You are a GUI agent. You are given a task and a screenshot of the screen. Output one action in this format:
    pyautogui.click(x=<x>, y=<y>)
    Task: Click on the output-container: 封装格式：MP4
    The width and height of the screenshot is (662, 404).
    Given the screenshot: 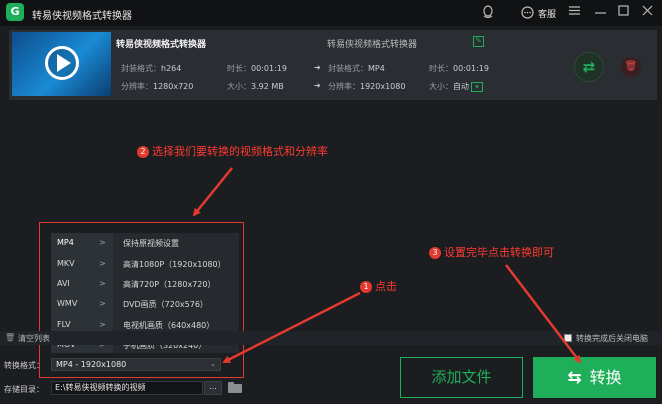 What is the action you would take?
    pyautogui.click(x=356, y=68)
    